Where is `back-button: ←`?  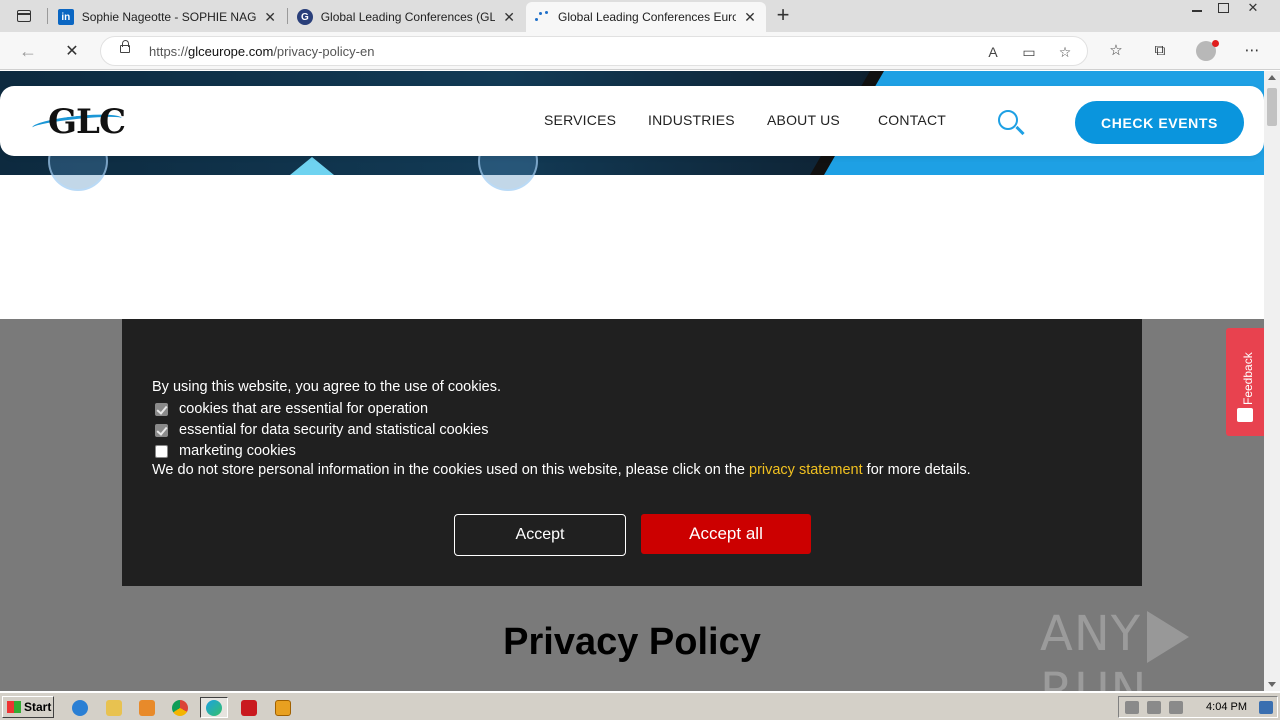
back-button: ← is located at coordinates (28, 51).